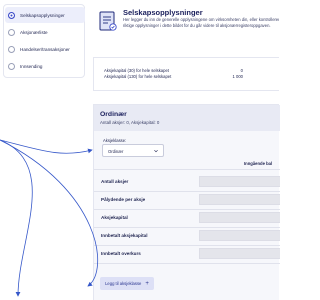 This screenshot has height=300, width=320. I want to click on add-share-class-label: Legg til aksjeklasse, so click(123, 283).